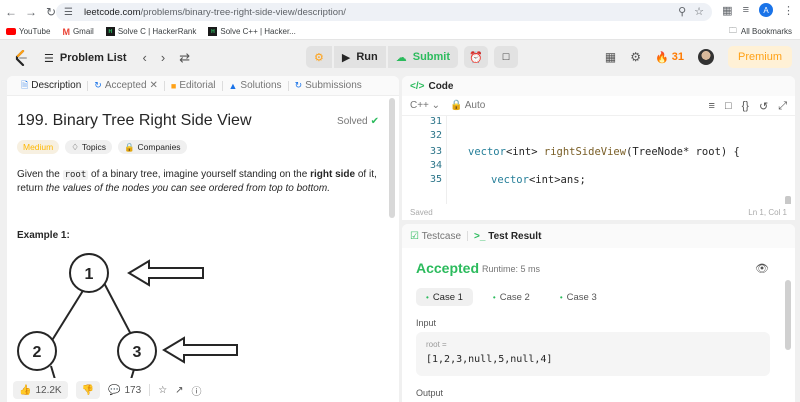  I want to click on input-value: [1,2,3,null,5,null,4], so click(489, 359).